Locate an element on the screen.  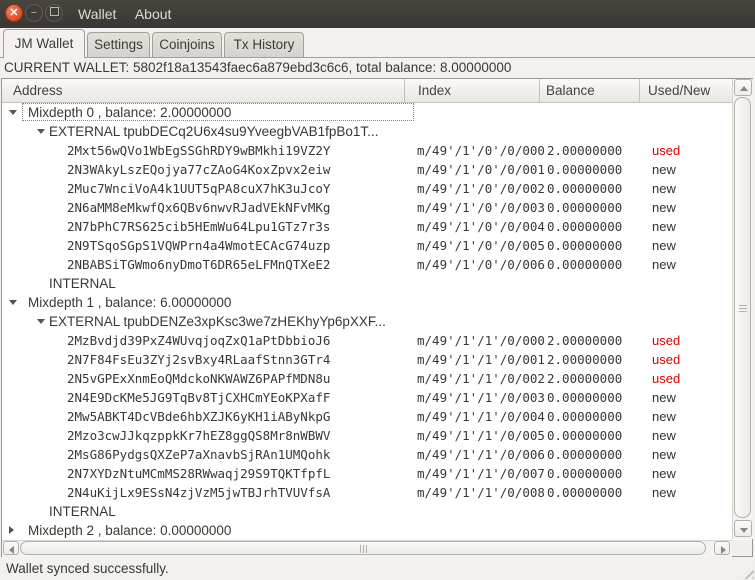
horizontal-scrollbar-thumb is located at coordinates (363, 548).